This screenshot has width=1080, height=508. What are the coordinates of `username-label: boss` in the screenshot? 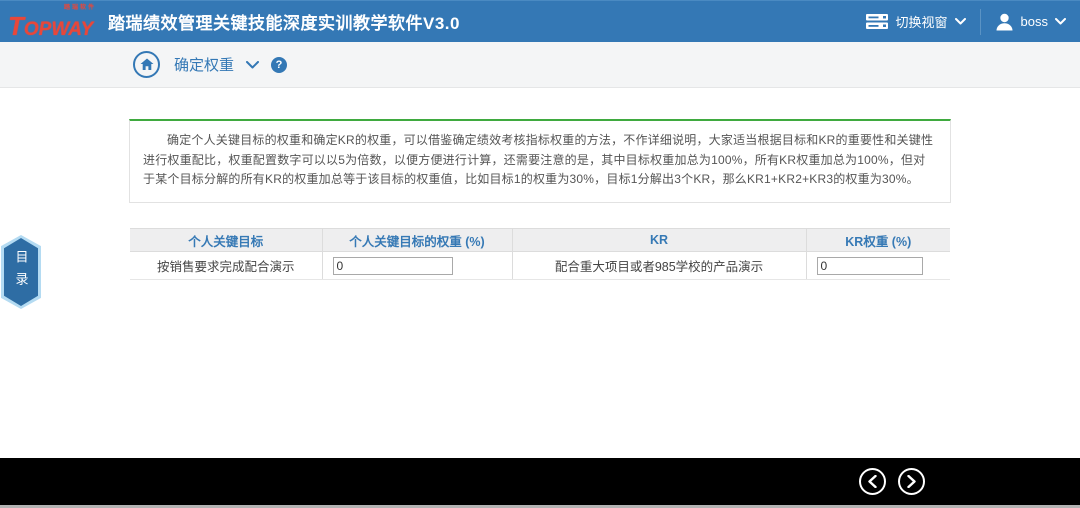 It's located at (1034, 21).